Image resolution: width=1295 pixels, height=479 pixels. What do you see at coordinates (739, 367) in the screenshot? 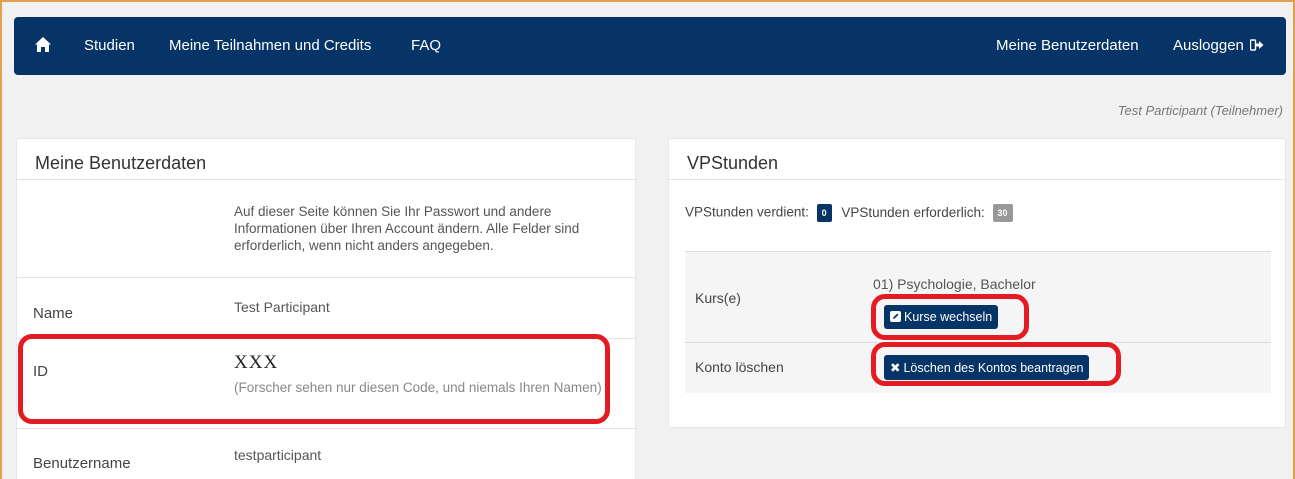
I see `delete-account-label: Konto löschen` at bounding box center [739, 367].